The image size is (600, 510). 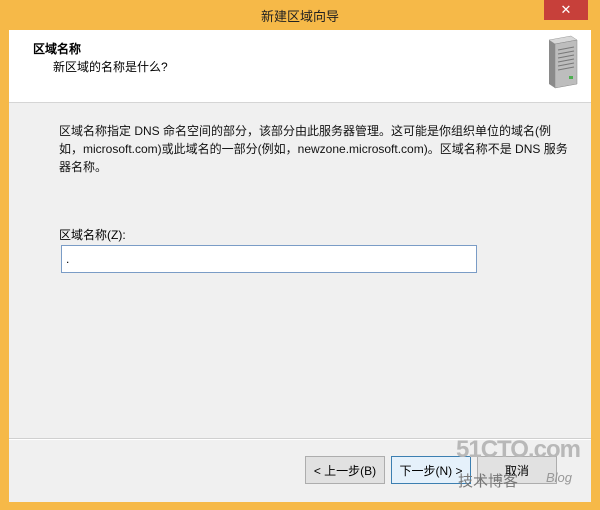 I want to click on watermark-subtitle: 技术博客, so click(x=488, y=481).